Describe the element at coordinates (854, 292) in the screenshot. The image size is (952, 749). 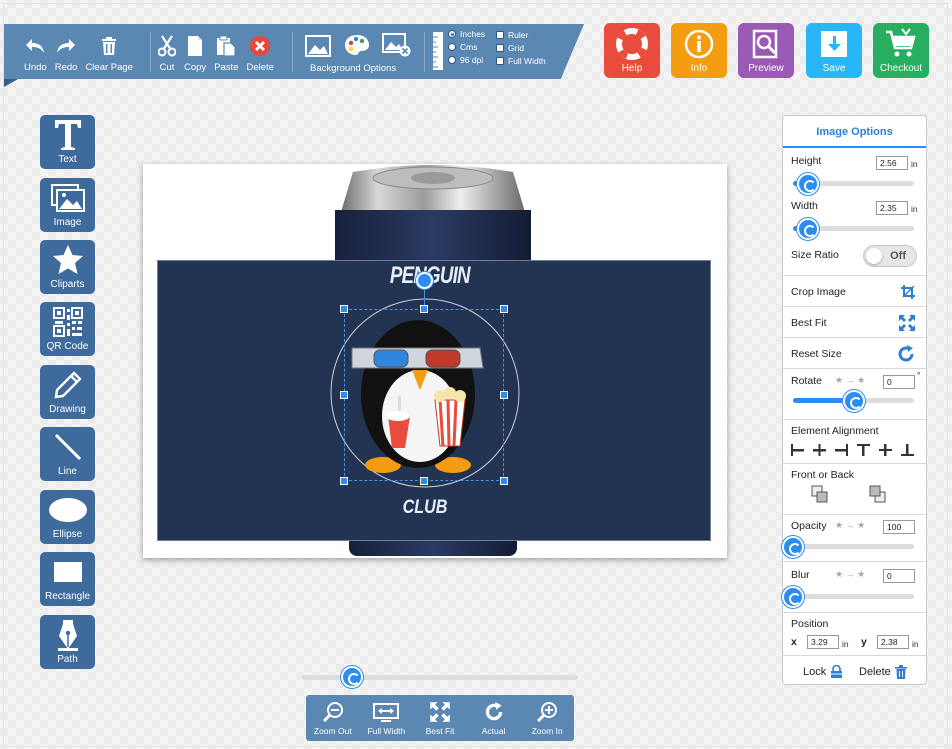
I see `crop-image-row: Crop Image` at that location.